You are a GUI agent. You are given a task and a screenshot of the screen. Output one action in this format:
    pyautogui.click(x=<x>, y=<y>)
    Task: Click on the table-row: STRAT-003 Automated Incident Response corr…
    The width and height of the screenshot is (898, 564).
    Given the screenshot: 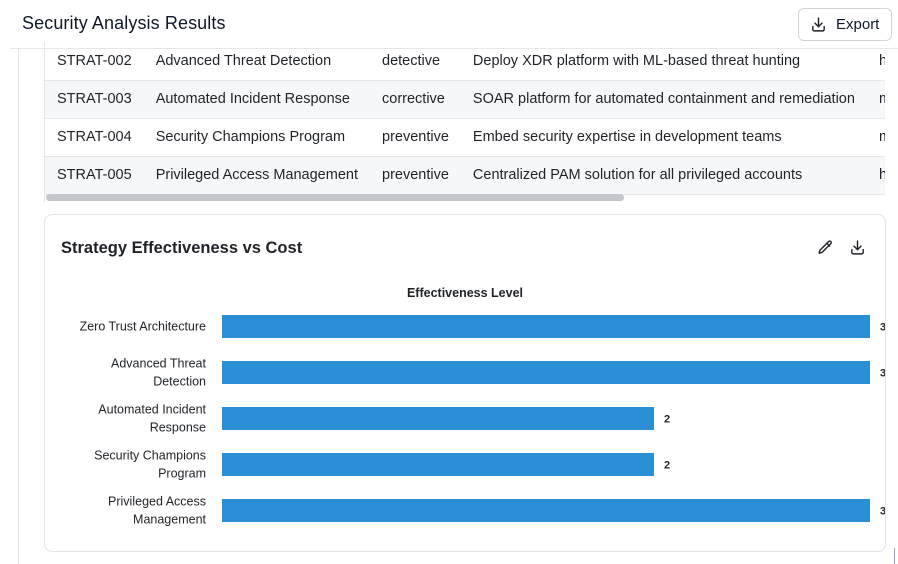 What is the action you would take?
    pyautogui.click(x=465, y=99)
    